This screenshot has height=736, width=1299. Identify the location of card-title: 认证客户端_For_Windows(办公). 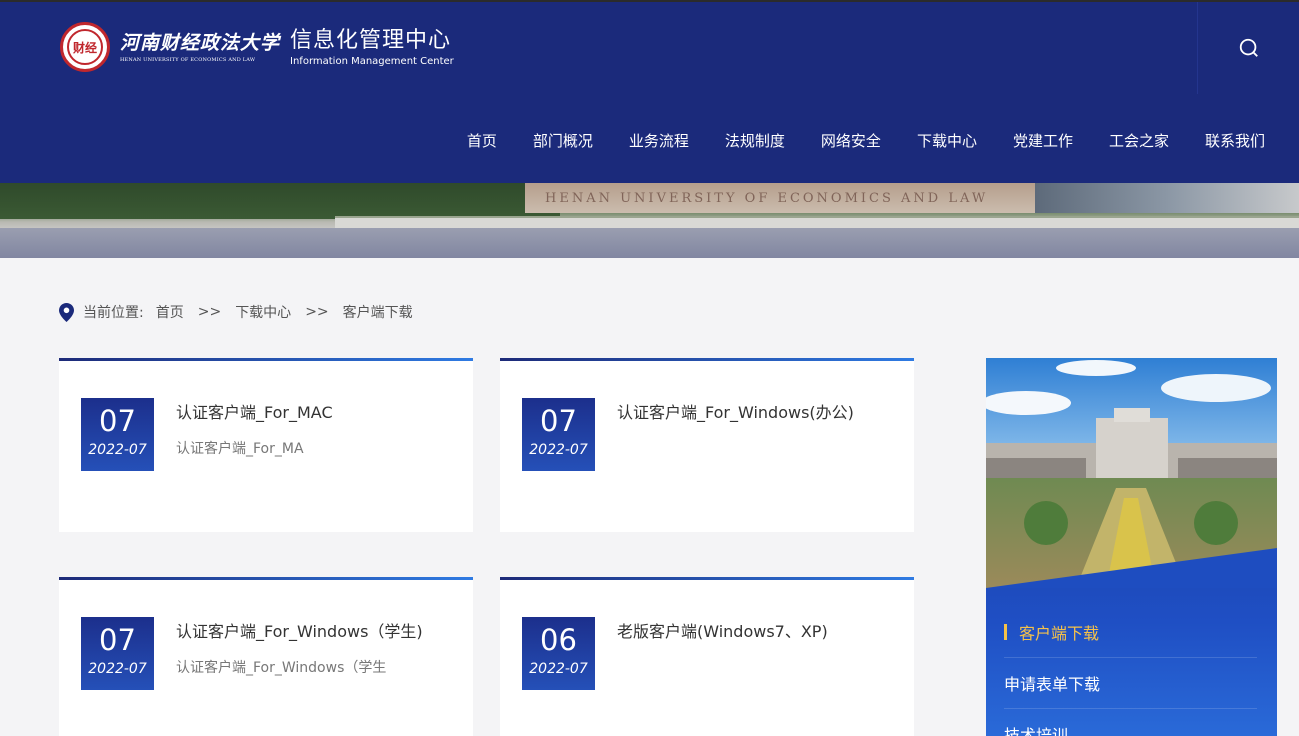
(735, 411).